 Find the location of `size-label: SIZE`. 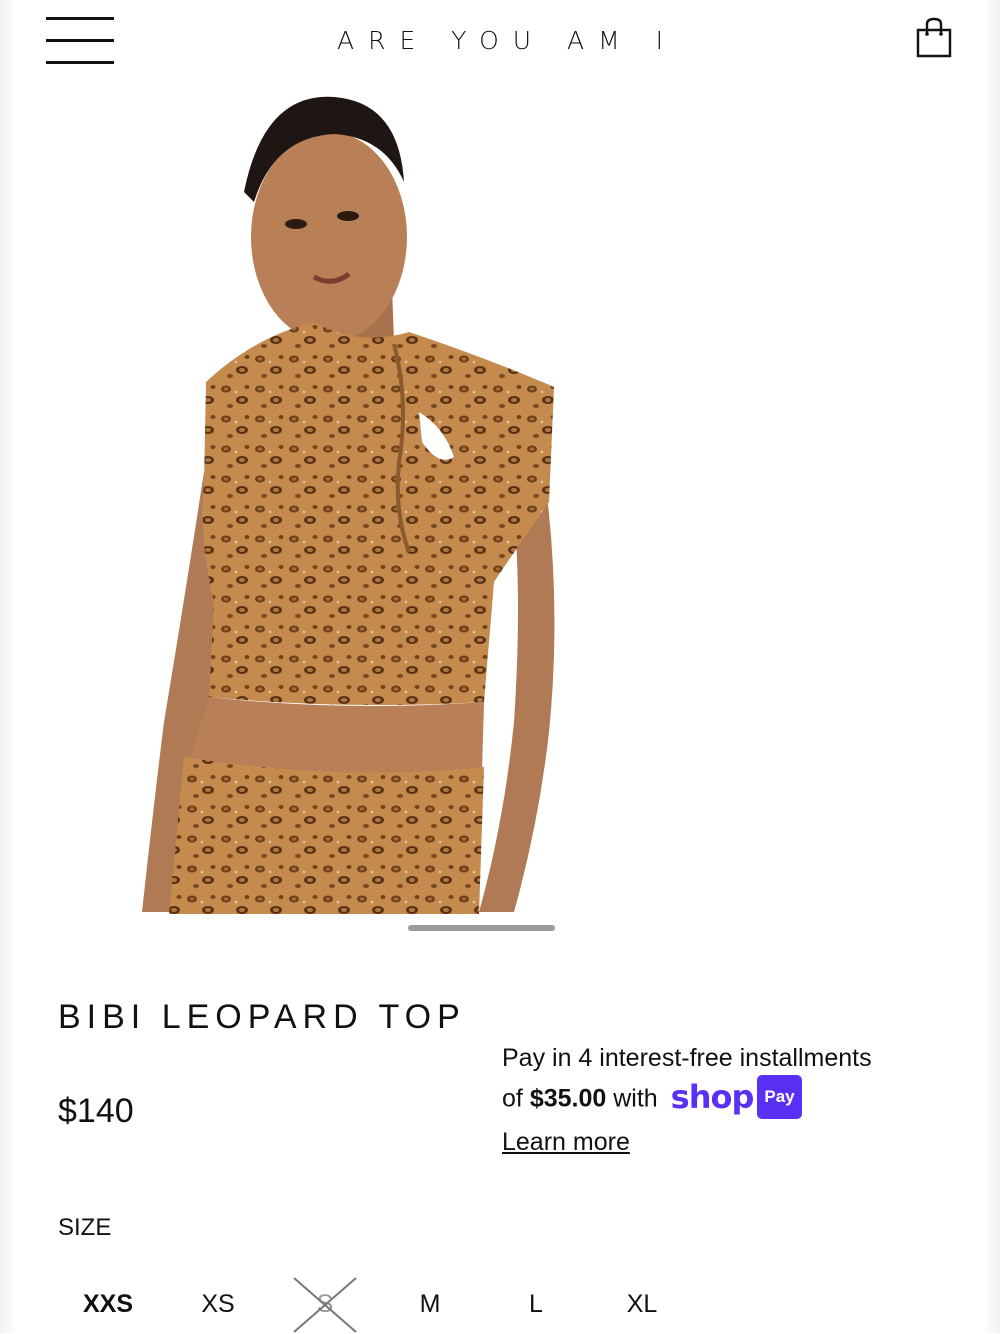

size-label: SIZE is located at coordinates (85, 1227).